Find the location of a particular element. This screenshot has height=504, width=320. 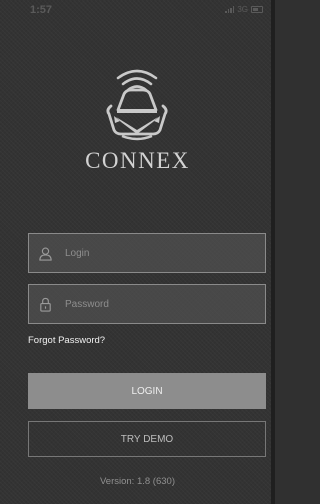

status-bar: 1:57 3G is located at coordinates (137, 10).